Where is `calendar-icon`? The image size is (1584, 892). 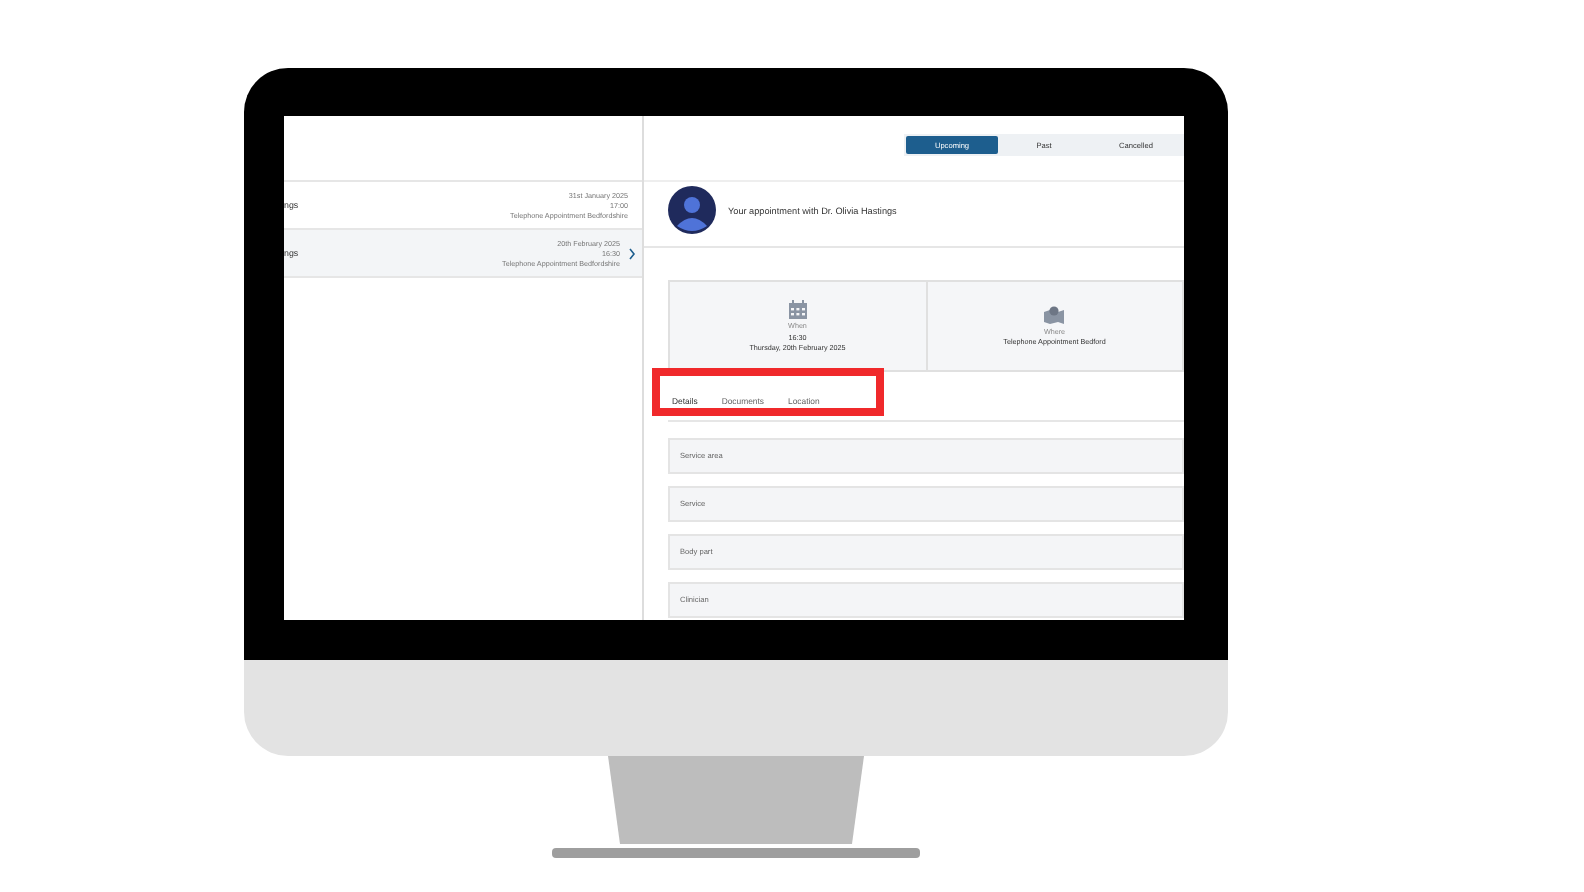
calendar-icon is located at coordinates (797, 309).